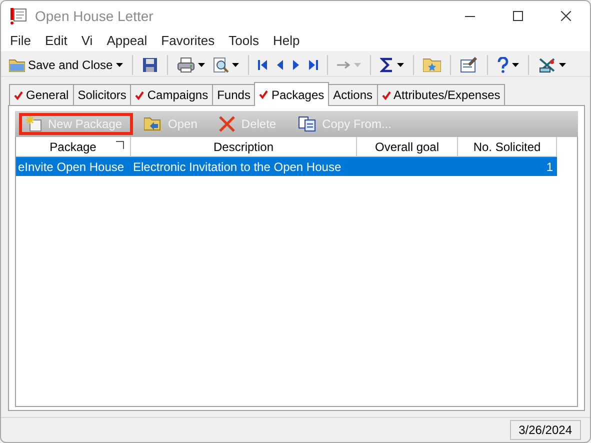  I want to click on folder-star-icon, so click(431, 64).